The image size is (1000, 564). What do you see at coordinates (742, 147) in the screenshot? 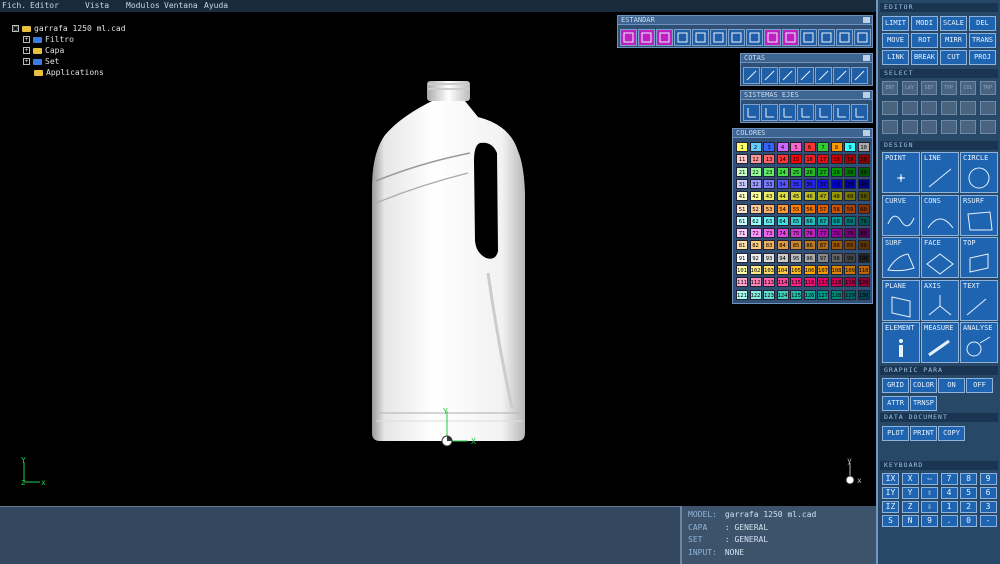
I see `color-swatch: 1` at bounding box center [742, 147].